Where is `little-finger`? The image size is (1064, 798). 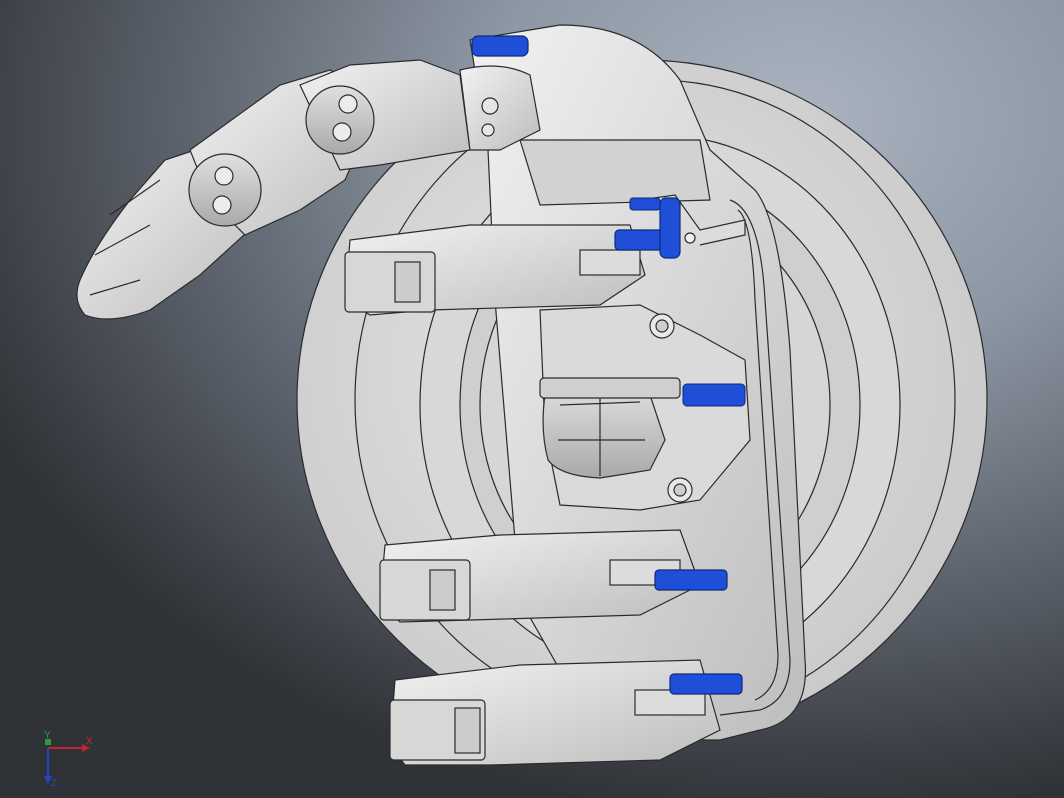
little-finger is located at coordinates (566, 712).